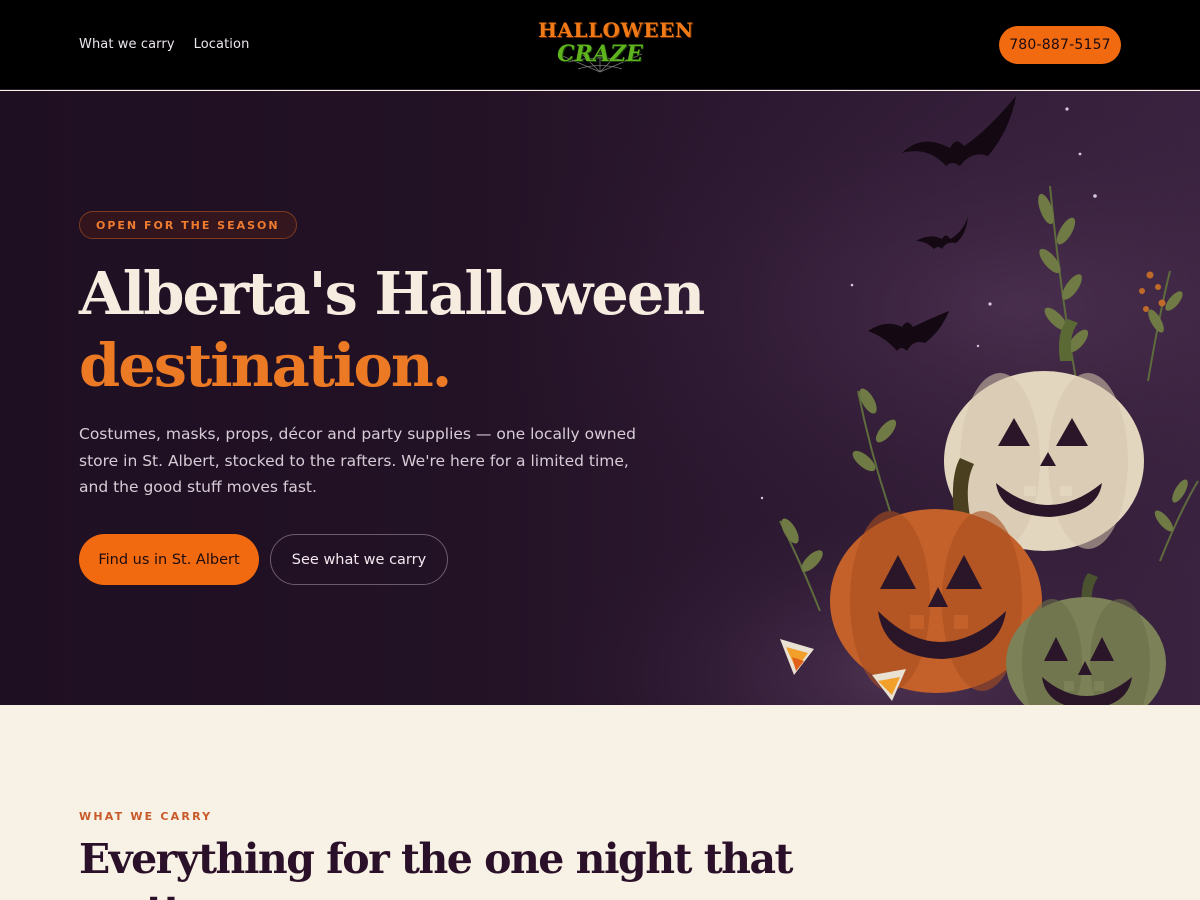  Describe the element at coordinates (188, 225) in the screenshot. I see `season-badge: OPEN FOR THE SEASON` at that location.